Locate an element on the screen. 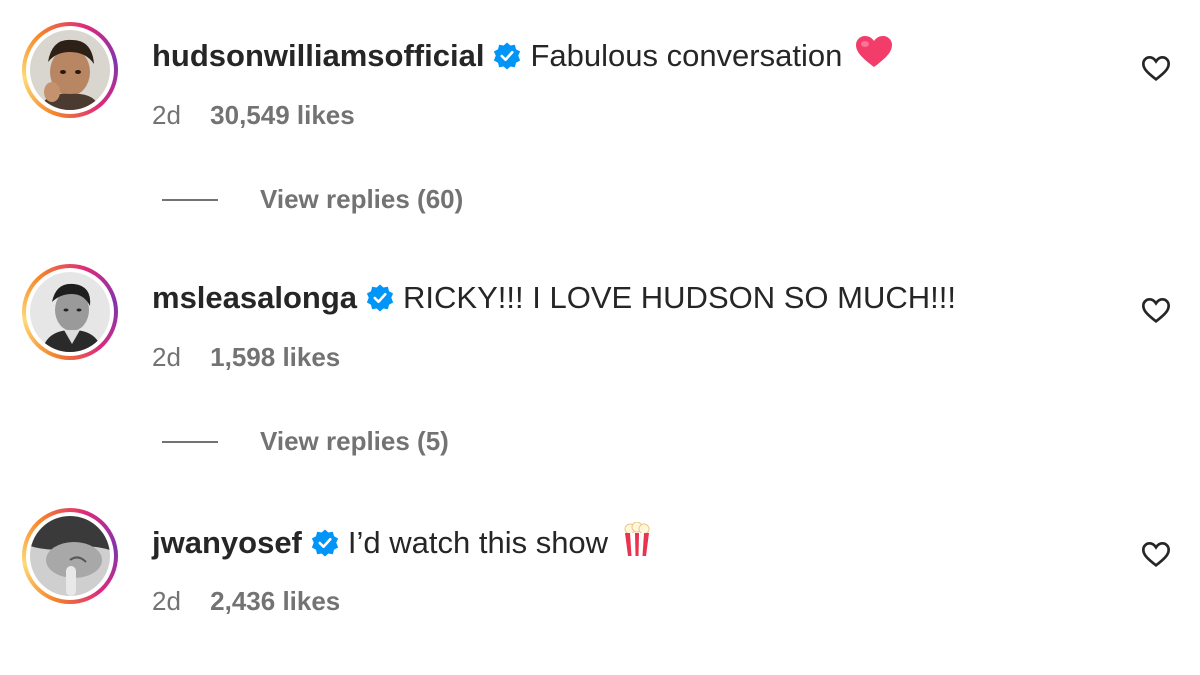 Image resolution: width=1200 pixels, height=675 pixels. view-replies-button: View replies (5) is located at coordinates (305, 441).